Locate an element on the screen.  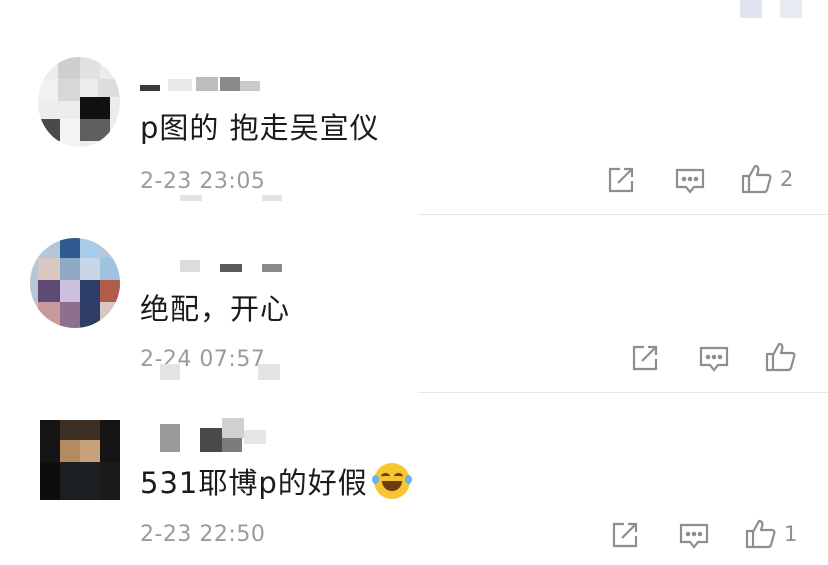
comment-text-body: 531耶博p的好假 is located at coordinates (254, 483).